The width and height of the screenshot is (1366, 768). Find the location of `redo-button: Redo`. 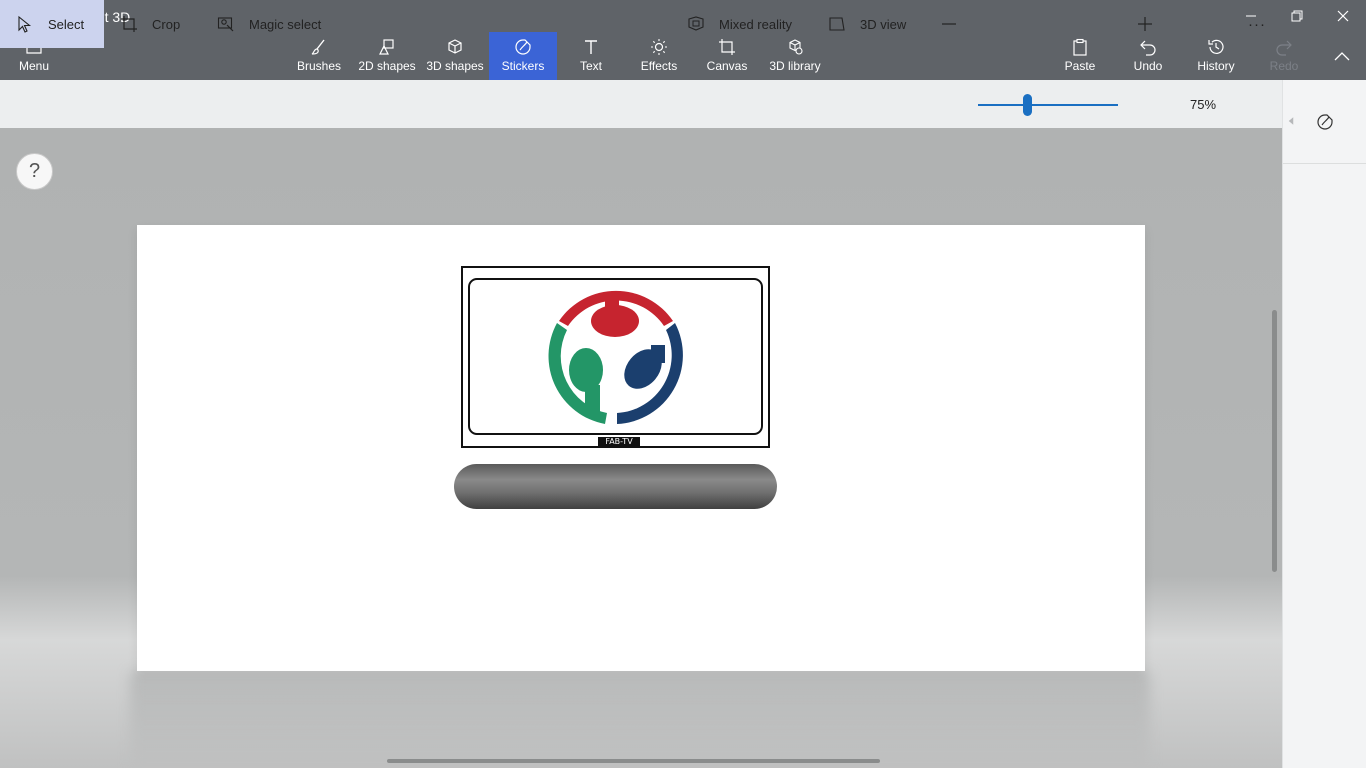

redo-button: Redo is located at coordinates (1284, 56).